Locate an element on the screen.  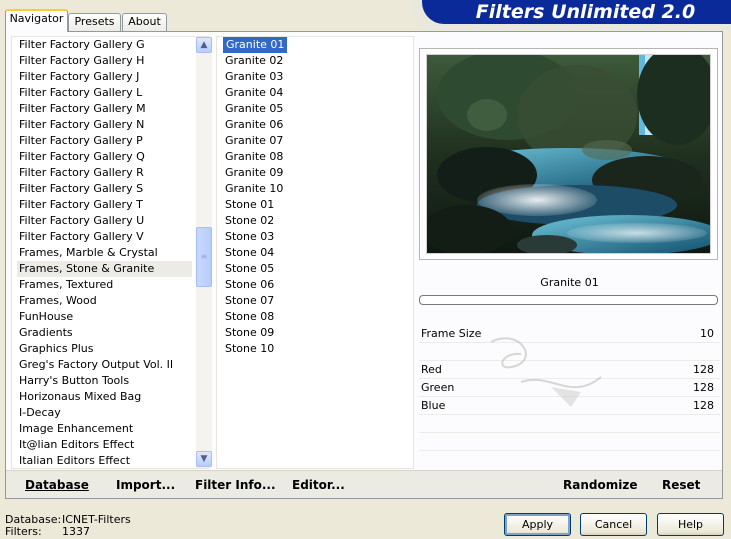
filter-item-label: Granite 06 is located at coordinates (254, 124).